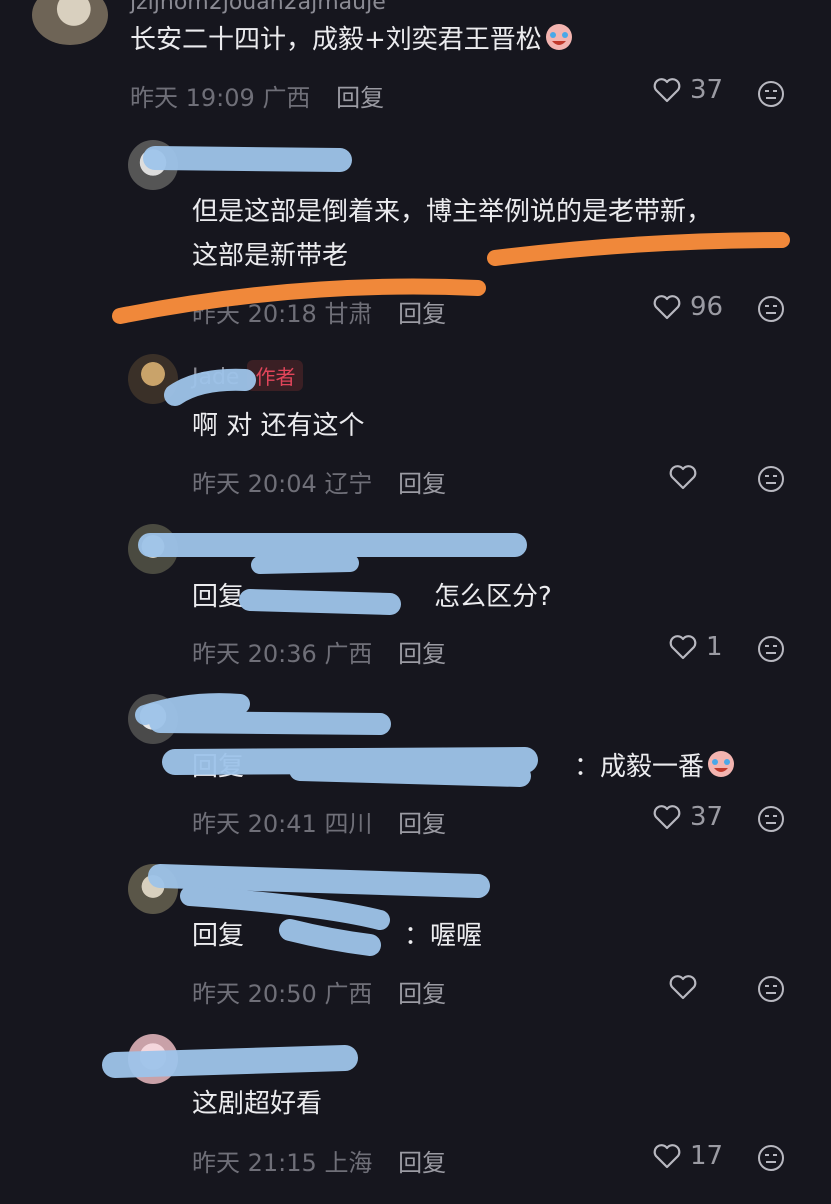  Describe the element at coordinates (707, 1156) in the screenshot. I see `like-count: 17` at that location.